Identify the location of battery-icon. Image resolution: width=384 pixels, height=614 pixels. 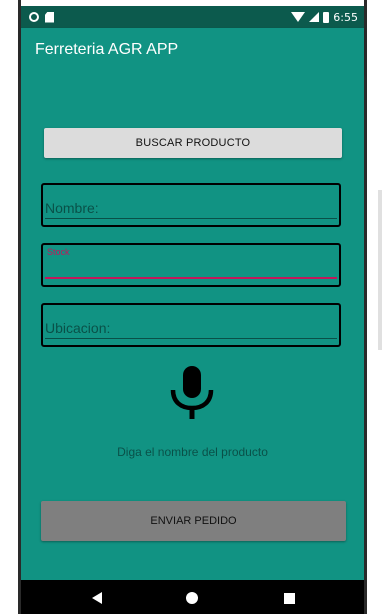
(326, 17).